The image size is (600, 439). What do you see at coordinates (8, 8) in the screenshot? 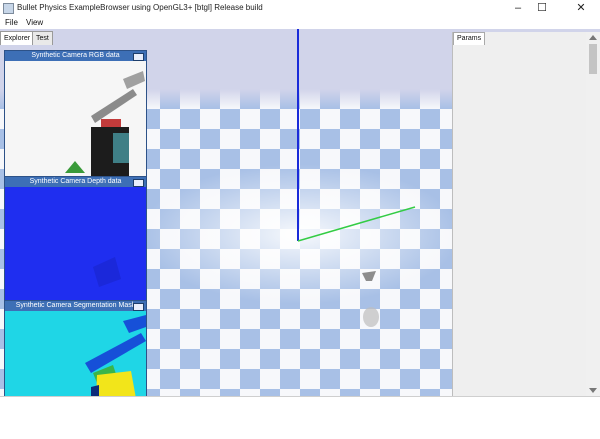
I see `app-icon` at bounding box center [8, 8].